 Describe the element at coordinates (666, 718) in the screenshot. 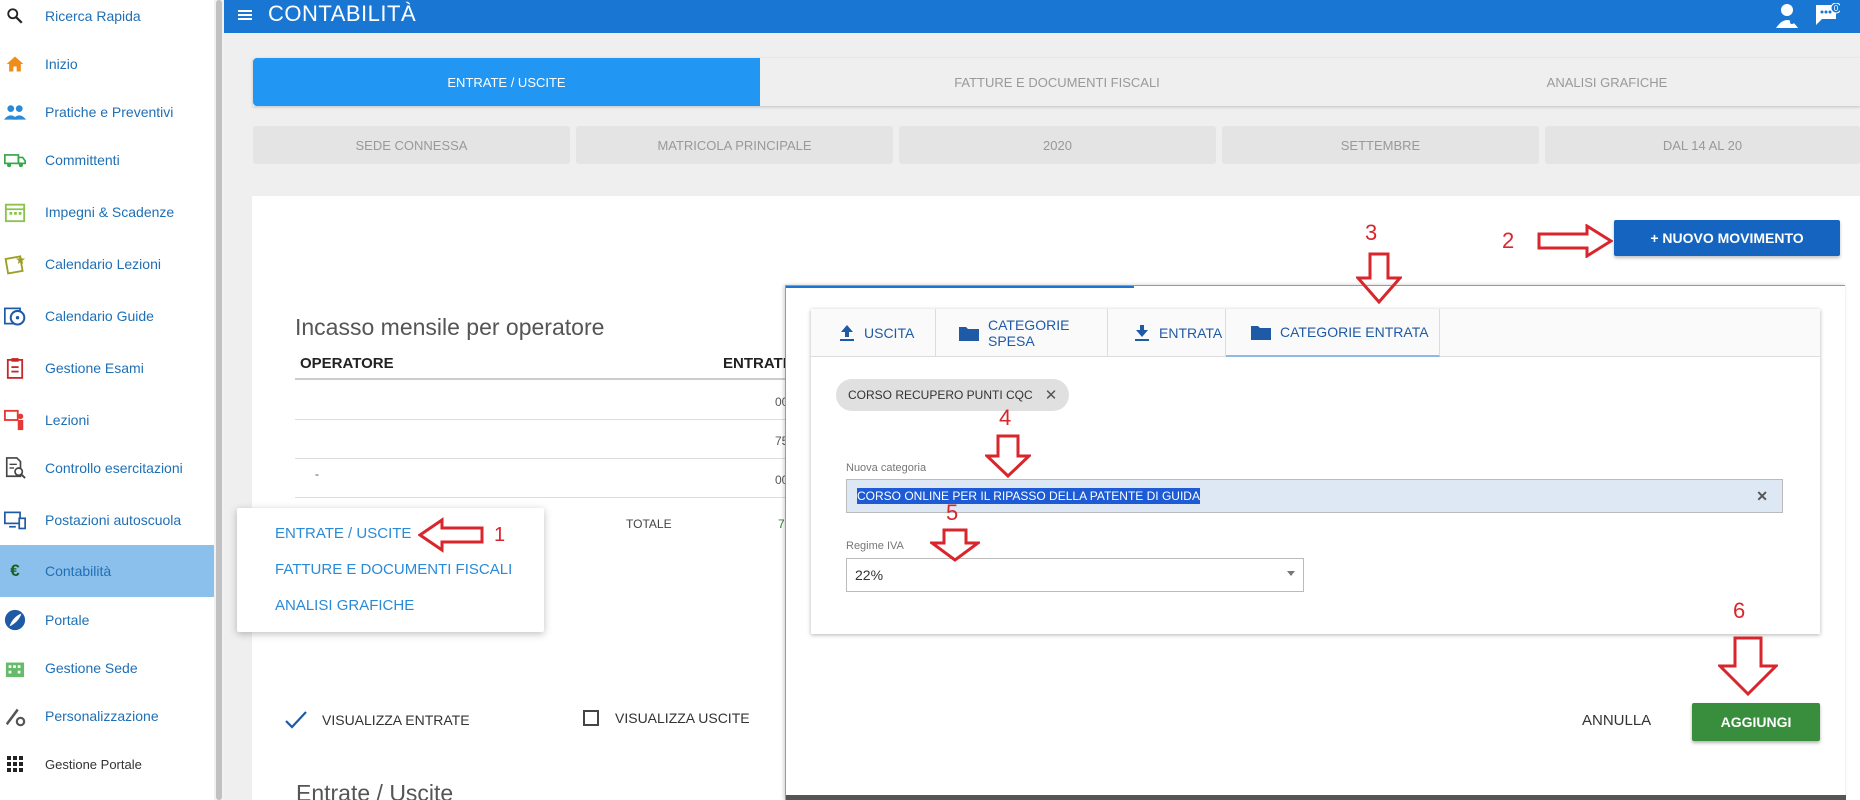

I see `visualizza-uscite-checkbox: VISUALIZZA USCITE` at that location.